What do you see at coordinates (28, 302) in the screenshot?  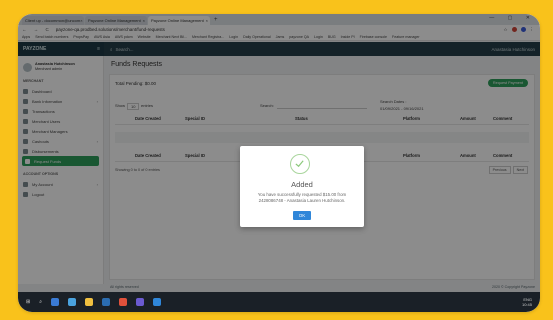 I see `windows-start-icon: ⊞` at bounding box center [28, 302].